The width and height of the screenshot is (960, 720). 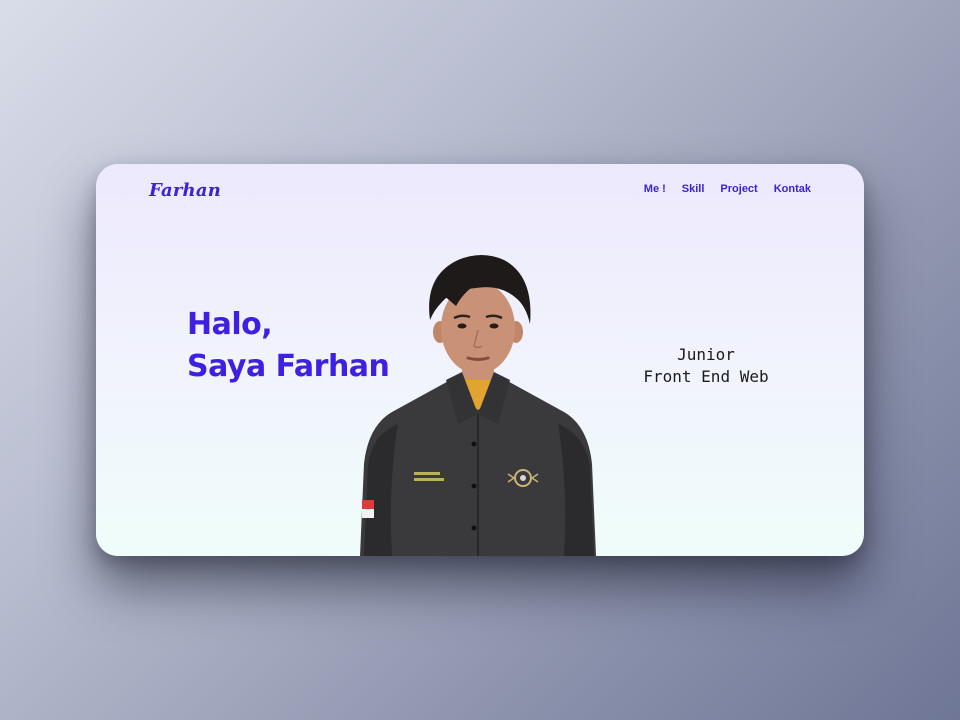 What do you see at coordinates (478, 405) in the screenshot?
I see `profile-photo` at bounding box center [478, 405].